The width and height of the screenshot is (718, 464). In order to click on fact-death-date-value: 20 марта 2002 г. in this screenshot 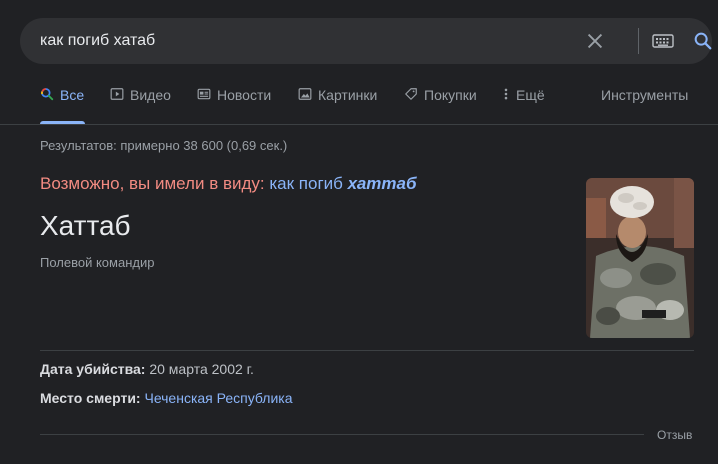, I will do `click(201, 369)`.